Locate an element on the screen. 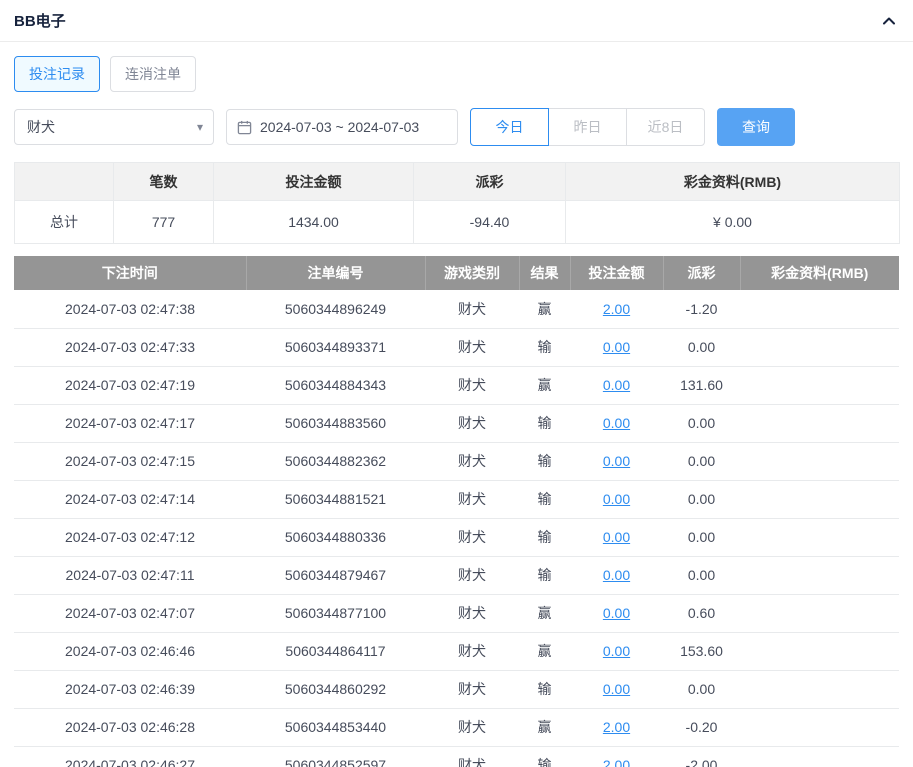 Image resolution: width=913 pixels, height=767 pixels. bet-table-header-5: 派彩 is located at coordinates (702, 273).